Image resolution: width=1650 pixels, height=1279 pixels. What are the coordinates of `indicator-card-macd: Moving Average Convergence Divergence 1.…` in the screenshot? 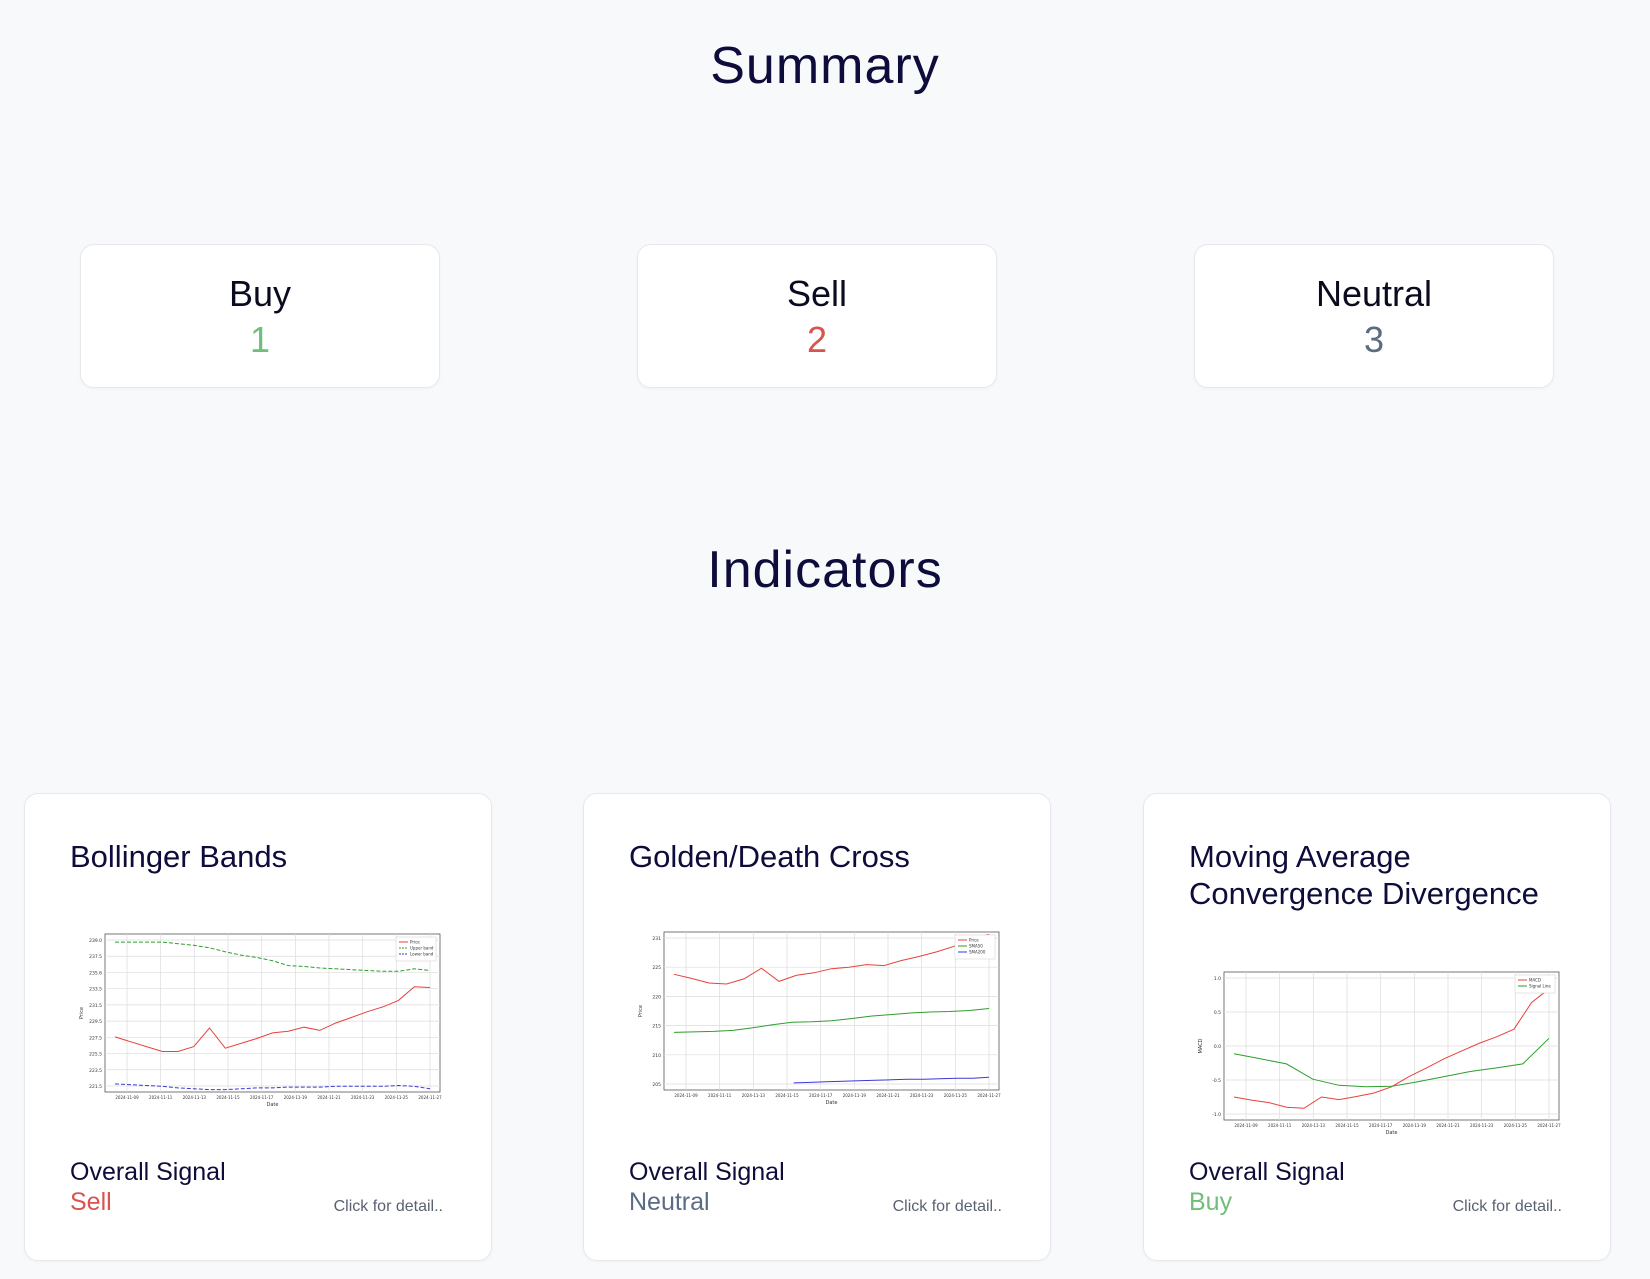 It's located at (1377, 1027).